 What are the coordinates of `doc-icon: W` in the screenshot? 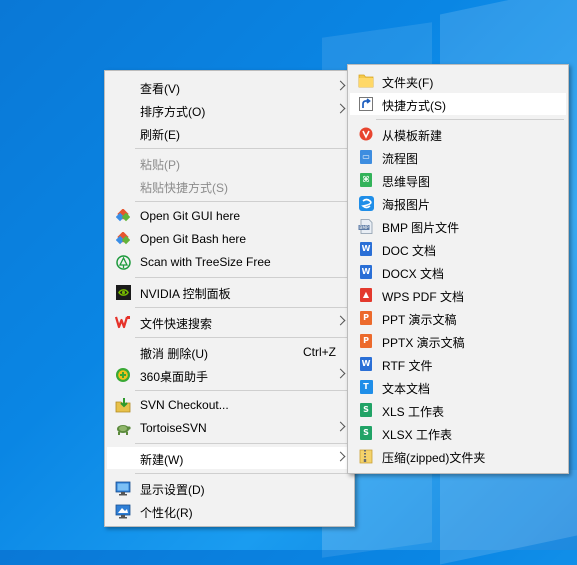 It's located at (366, 249).